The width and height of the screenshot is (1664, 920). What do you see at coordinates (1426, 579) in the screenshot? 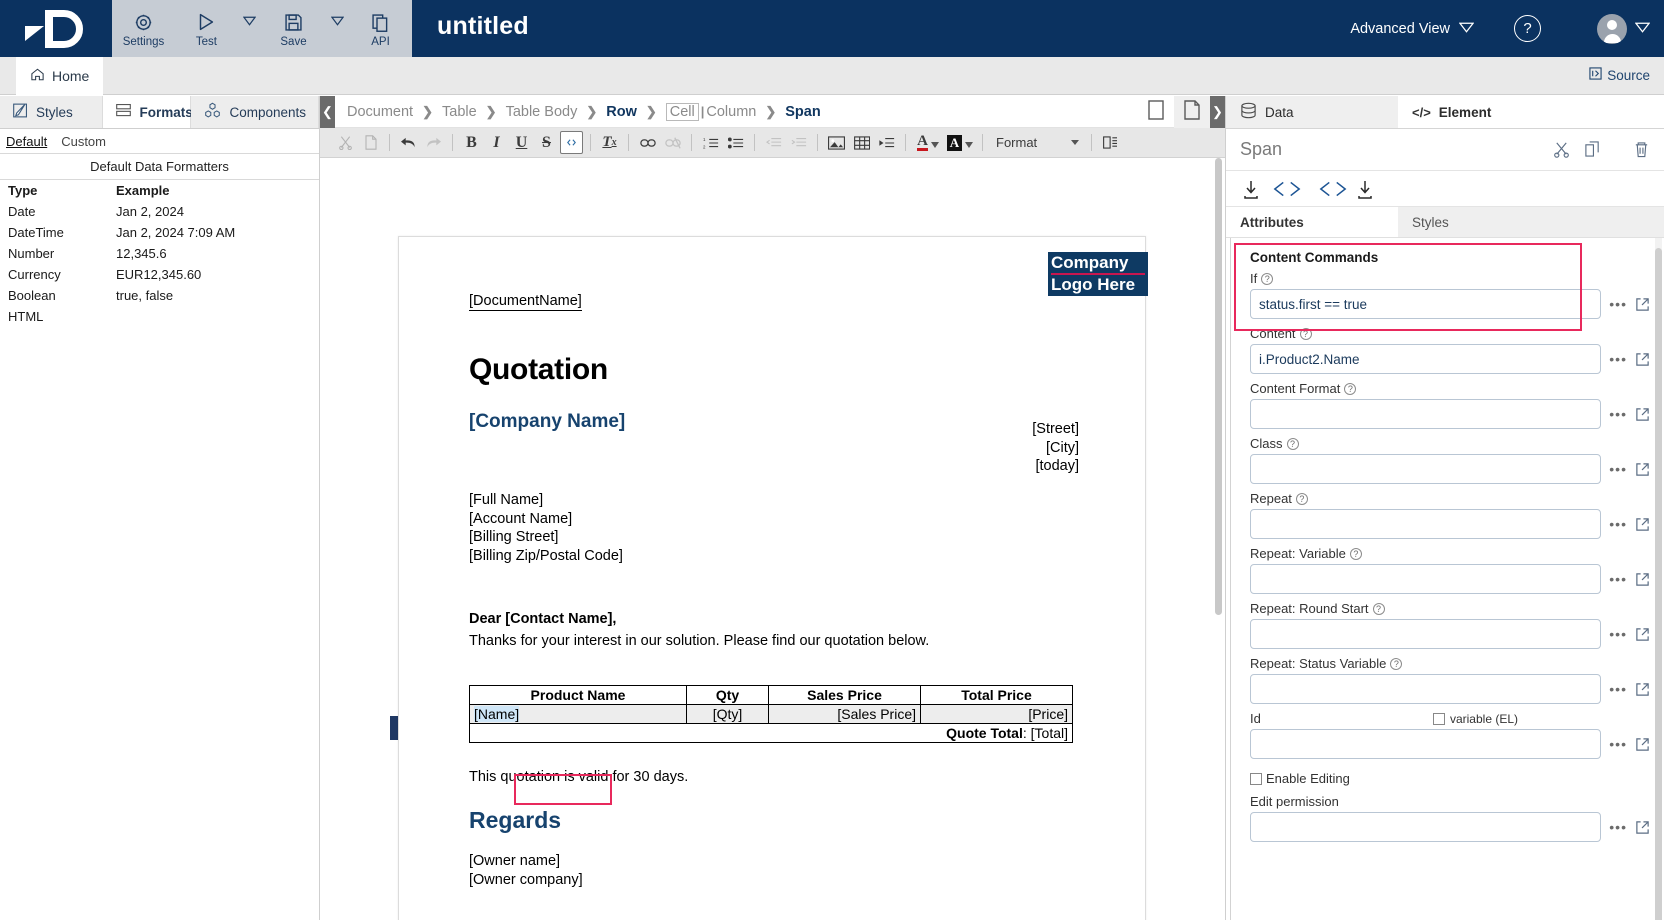
I see `repeat-variable-input` at bounding box center [1426, 579].